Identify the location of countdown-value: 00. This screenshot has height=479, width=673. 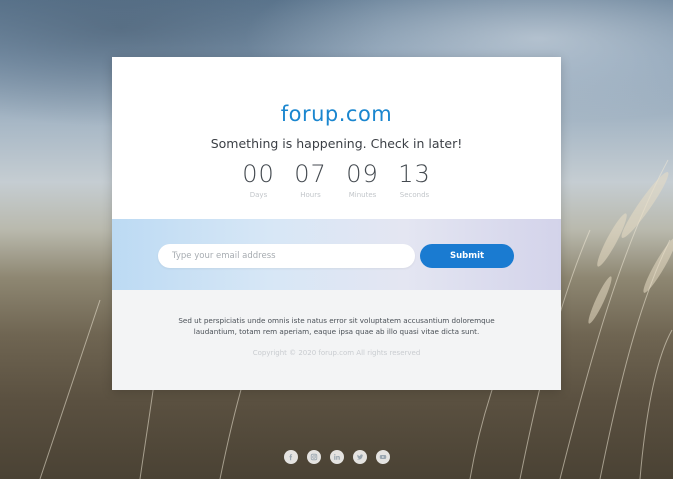
(258, 174).